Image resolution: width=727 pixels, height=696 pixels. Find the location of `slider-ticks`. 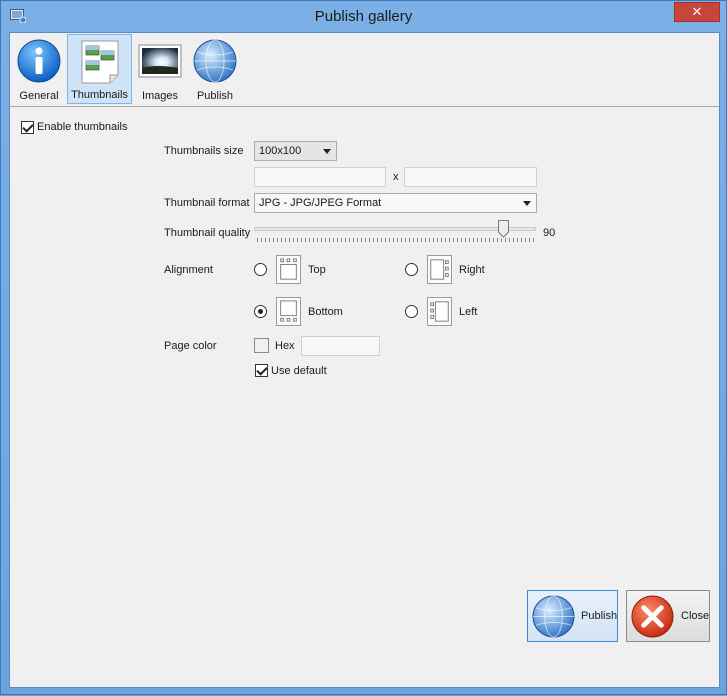

slider-ticks is located at coordinates (395, 240).